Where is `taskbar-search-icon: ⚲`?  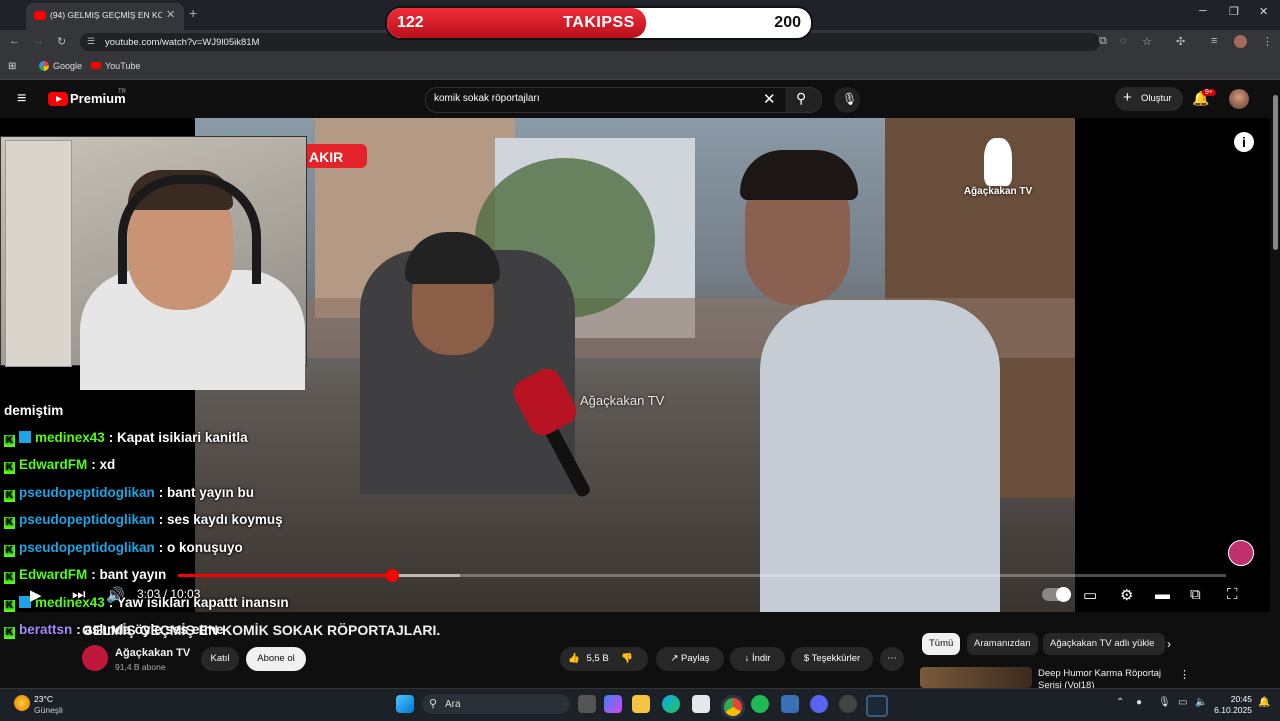
taskbar-search-icon: ⚲ is located at coordinates (433, 704).